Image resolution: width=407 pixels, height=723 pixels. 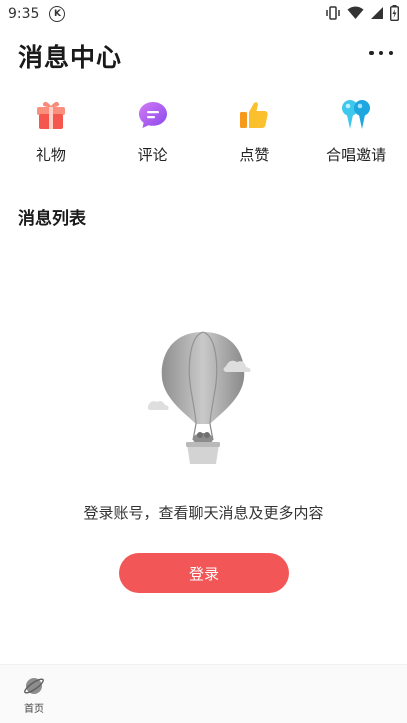 What do you see at coordinates (52, 219) in the screenshot?
I see `section-title-messages: 消息列表` at bounding box center [52, 219].